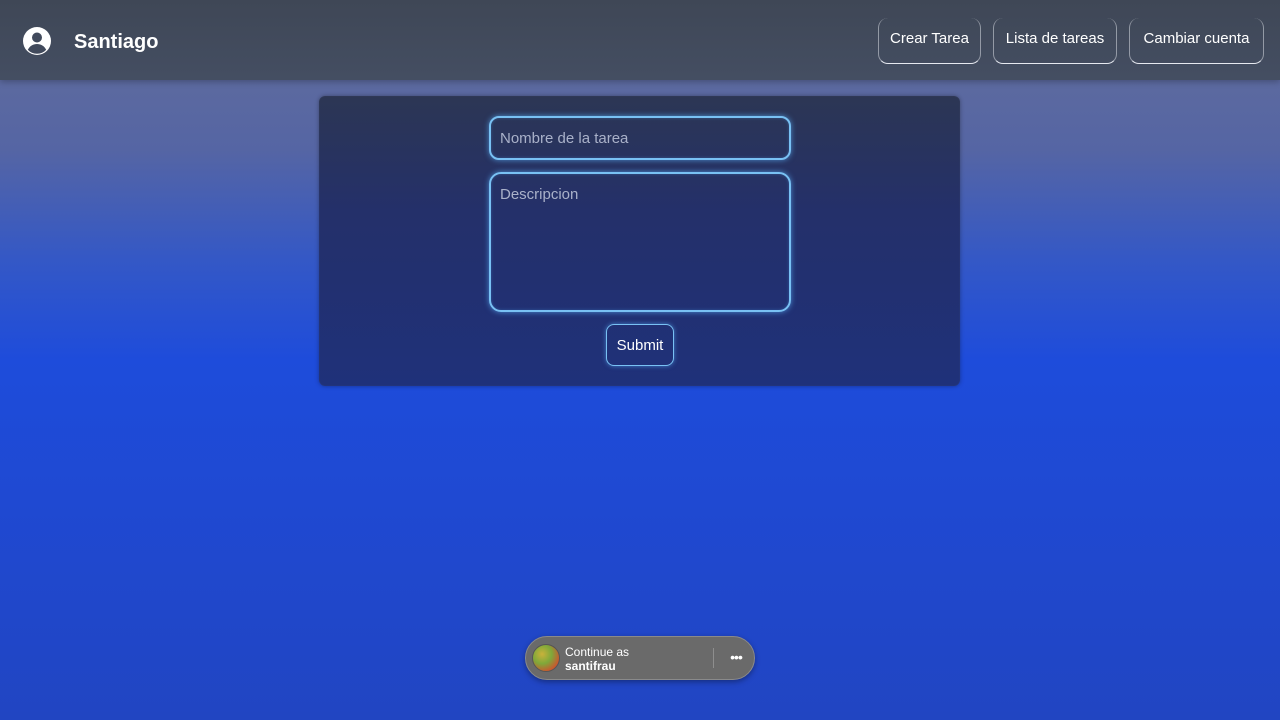 This screenshot has width=1280, height=720. I want to click on pill-divider, so click(713, 658).